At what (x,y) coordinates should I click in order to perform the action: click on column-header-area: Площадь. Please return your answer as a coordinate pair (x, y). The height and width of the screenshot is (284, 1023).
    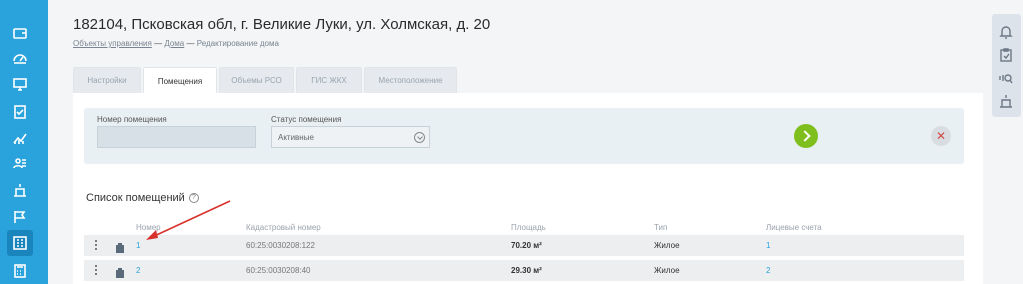
    Looking at the image, I should click on (528, 227).